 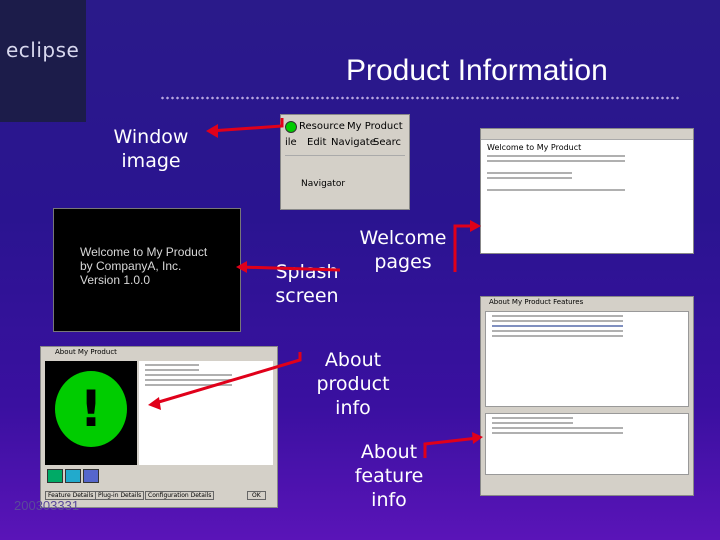 What do you see at coordinates (464, 248) in the screenshot?
I see `arrow-welcome-pages` at bounding box center [464, 248].